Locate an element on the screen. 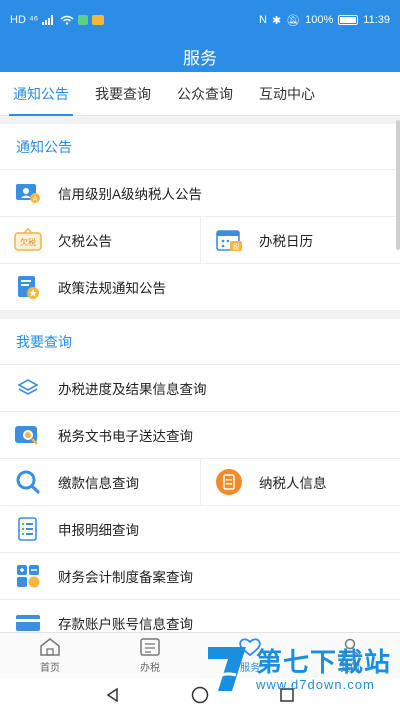 This screenshot has height=711, width=400. arrears-board-icon: 欠税 is located at coordinates (28, 240).